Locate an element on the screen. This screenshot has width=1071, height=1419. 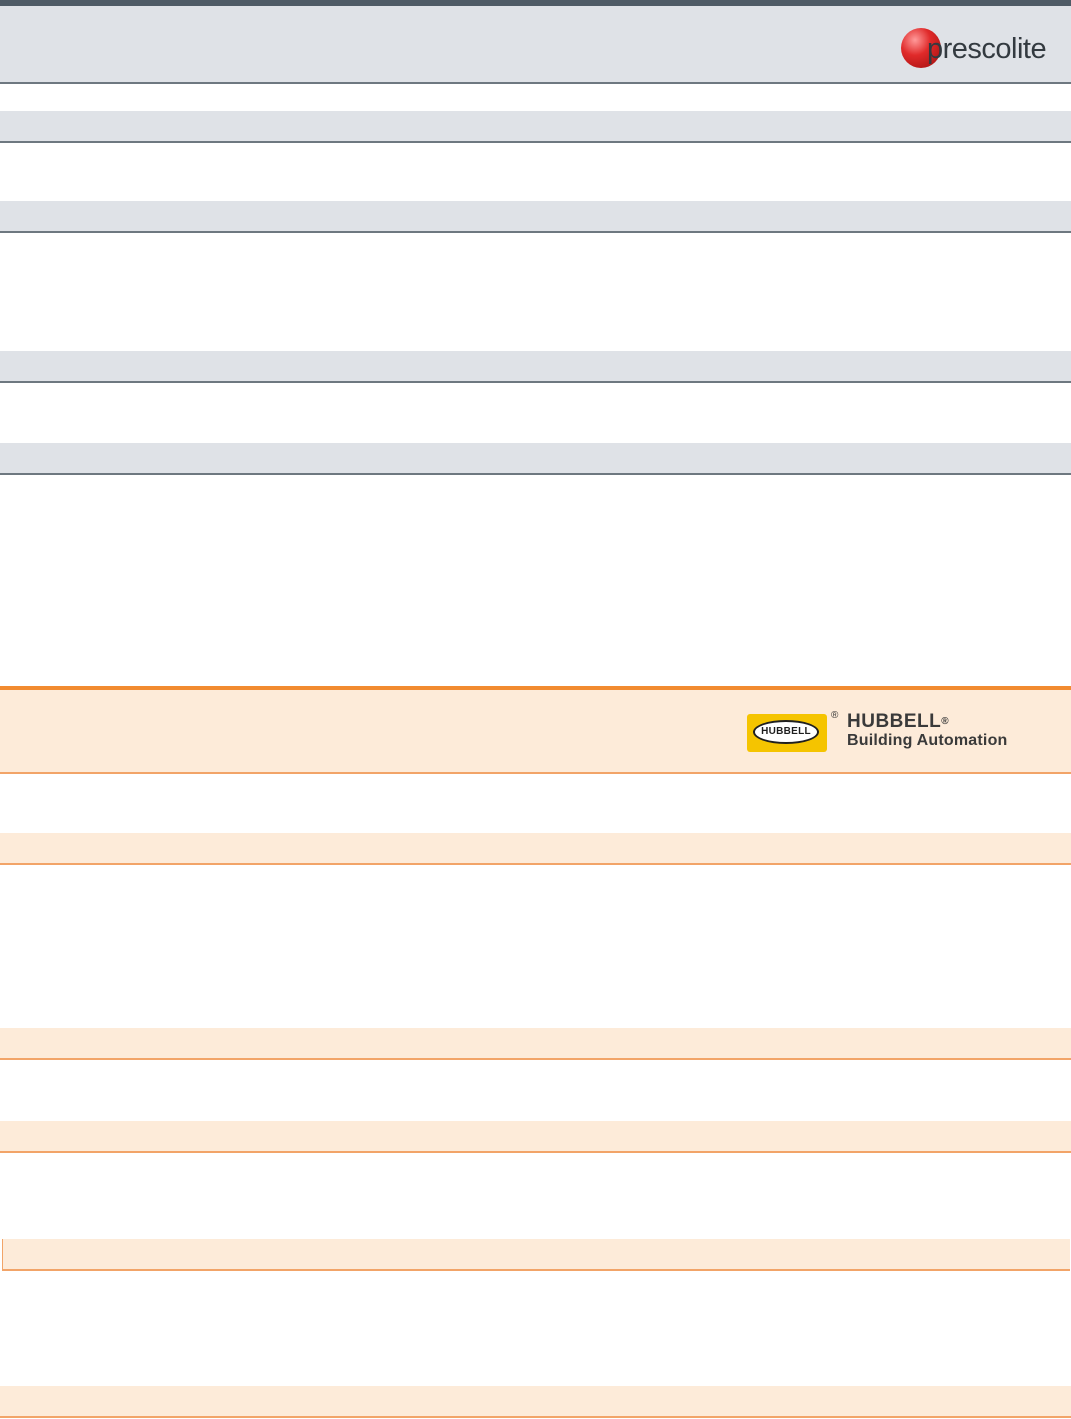
registered-mark: ® is located at coordinates (835, 715).